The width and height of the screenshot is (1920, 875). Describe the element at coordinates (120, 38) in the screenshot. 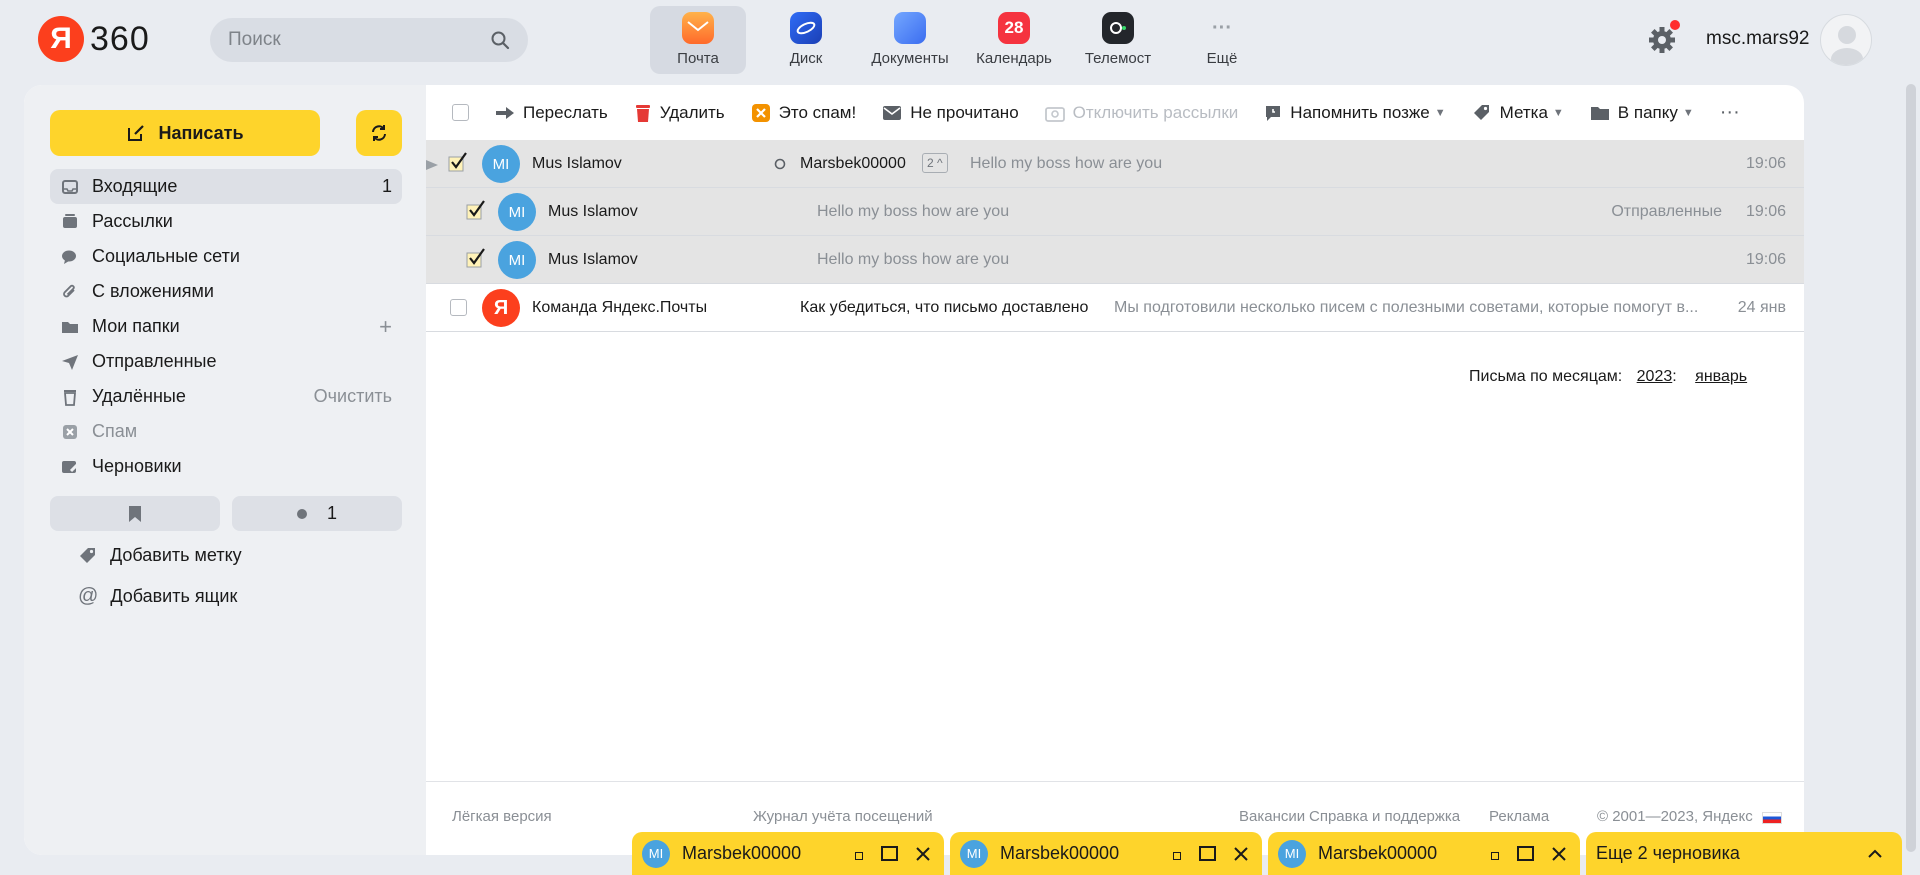

I see `logo-360-text: 360` at that location.